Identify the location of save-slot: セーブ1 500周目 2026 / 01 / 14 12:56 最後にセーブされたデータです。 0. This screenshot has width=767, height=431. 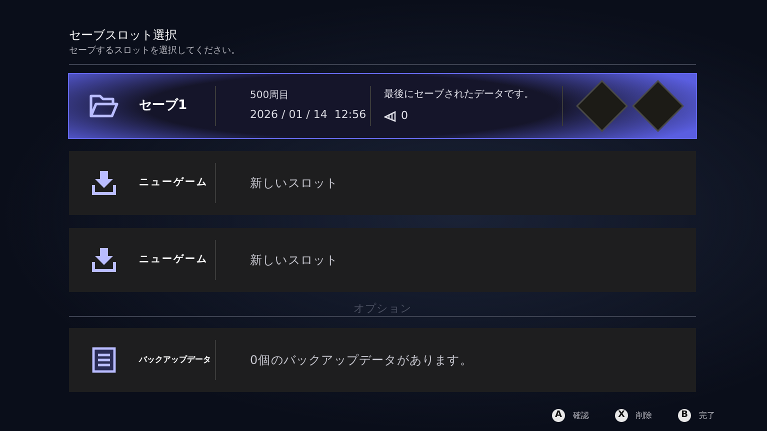
(382, 106).